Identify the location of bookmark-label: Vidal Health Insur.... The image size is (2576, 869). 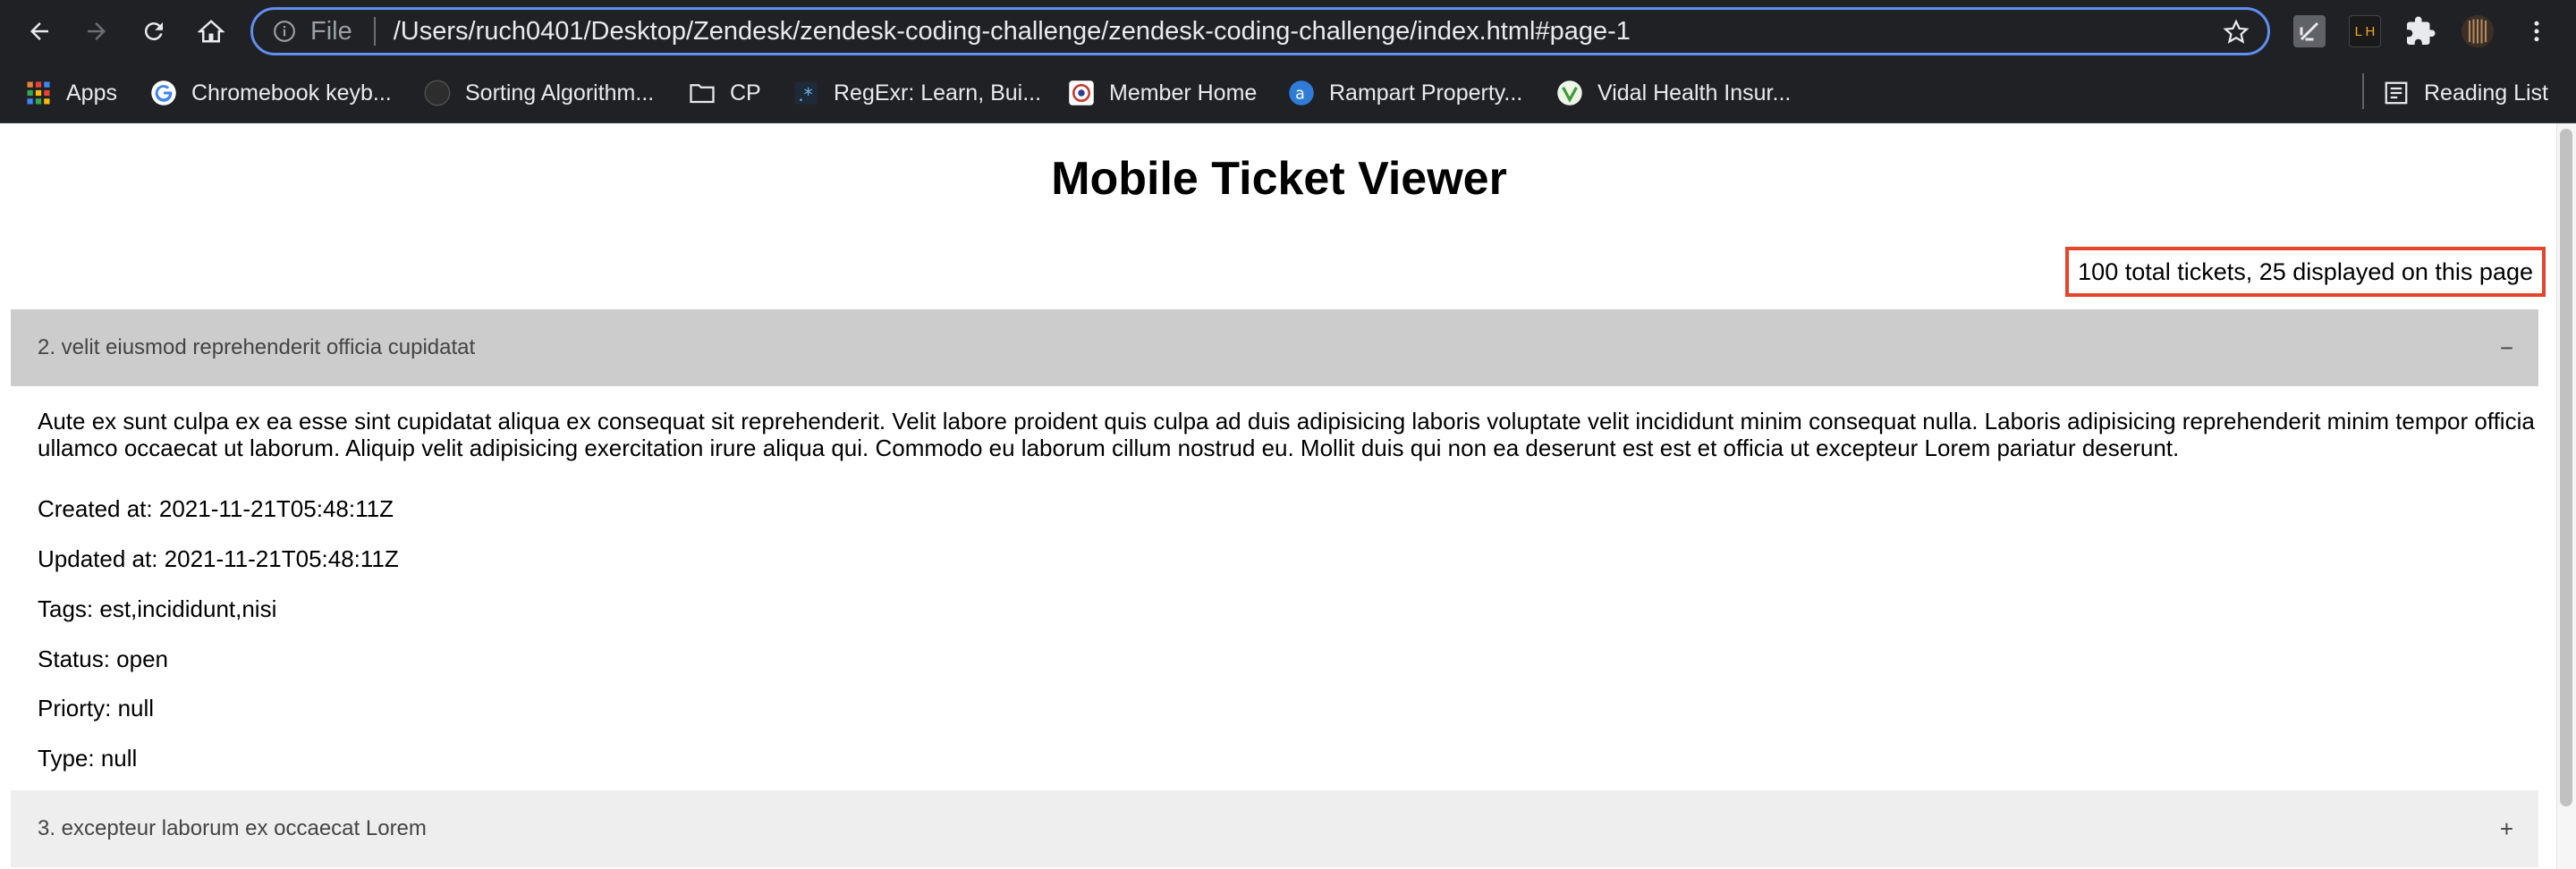
(1694, 92).